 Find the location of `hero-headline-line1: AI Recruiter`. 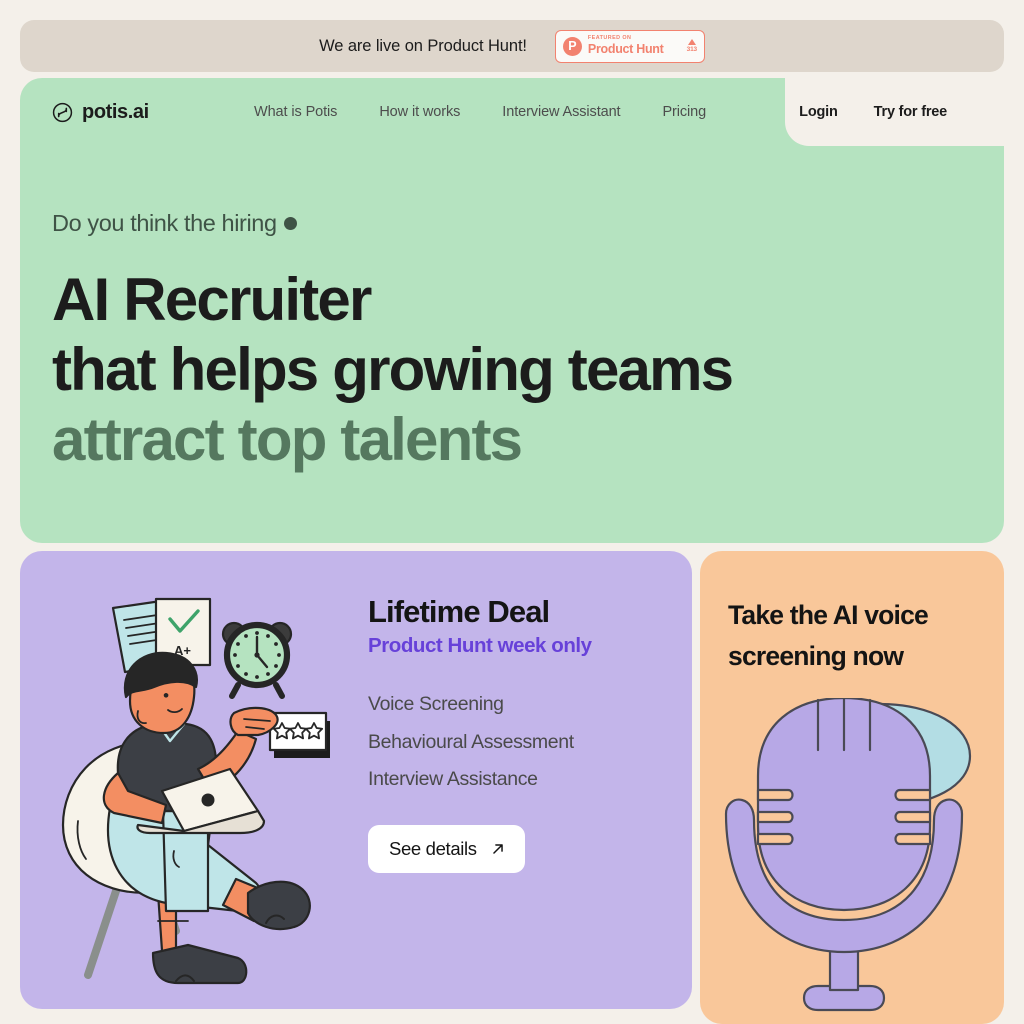

hero-headline-line1: AI Recruiter is located at coordinates (212, 299).